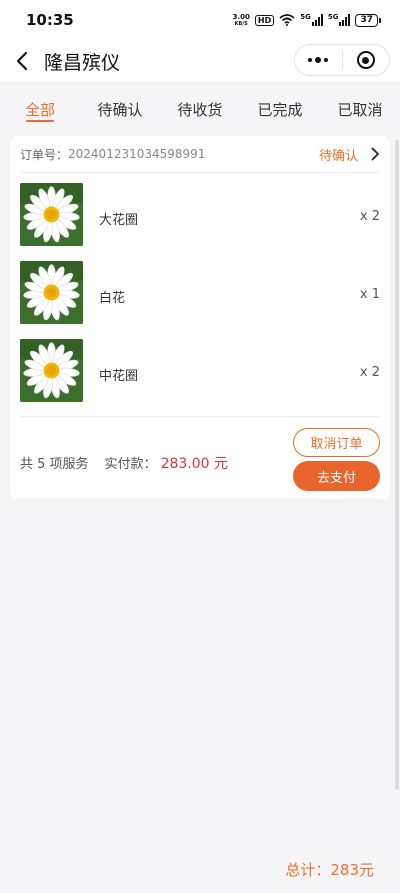 This screenshot has width=400, height=893. I want to click on order-number-label: 订单号：, so click(44, 154).